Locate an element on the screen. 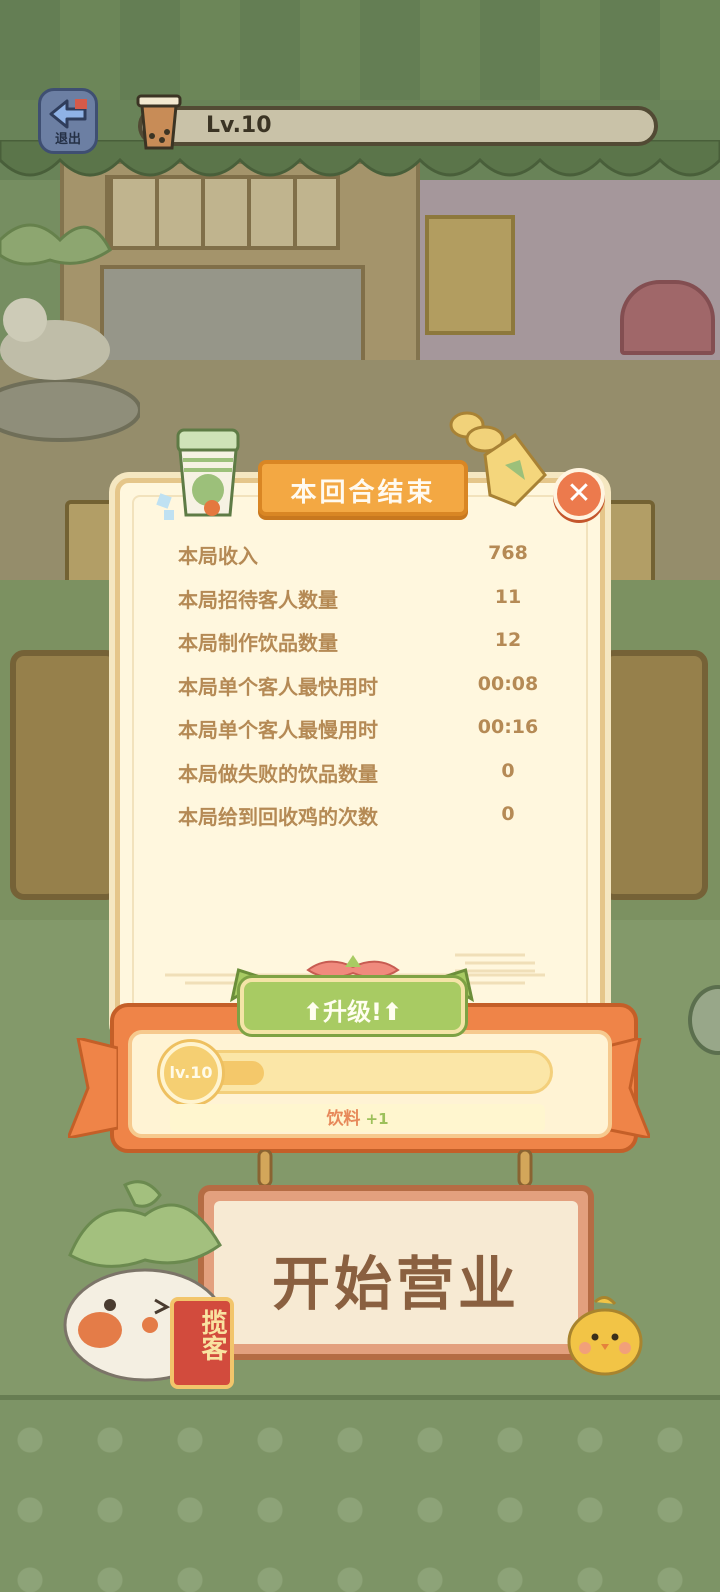 This screenshot has width=720, height=1592. stat-label: 本局收入 is located at coordinates (218, 556).